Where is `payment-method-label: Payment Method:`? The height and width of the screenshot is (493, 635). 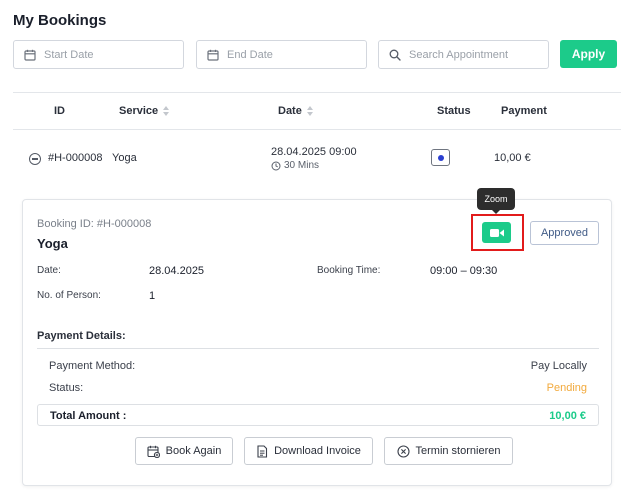
payment-method-label: Payment Method: is located at coordinates (92, 366).